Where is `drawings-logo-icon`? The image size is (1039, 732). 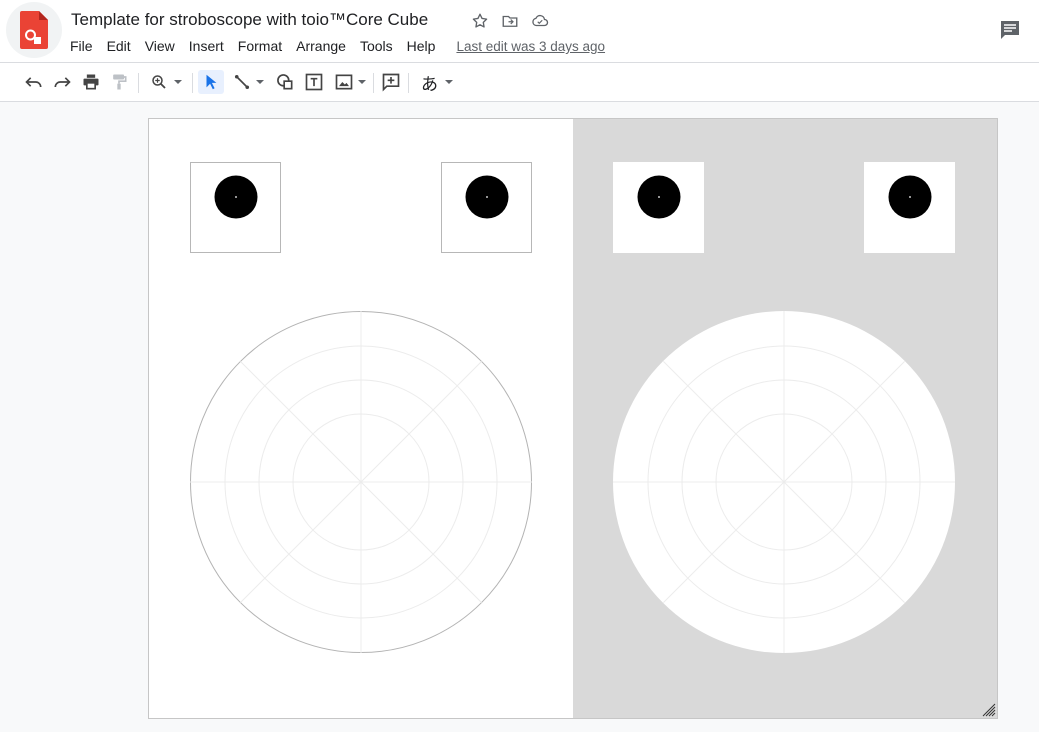 drawings-logo-icon is located at coordinates (34, 30).